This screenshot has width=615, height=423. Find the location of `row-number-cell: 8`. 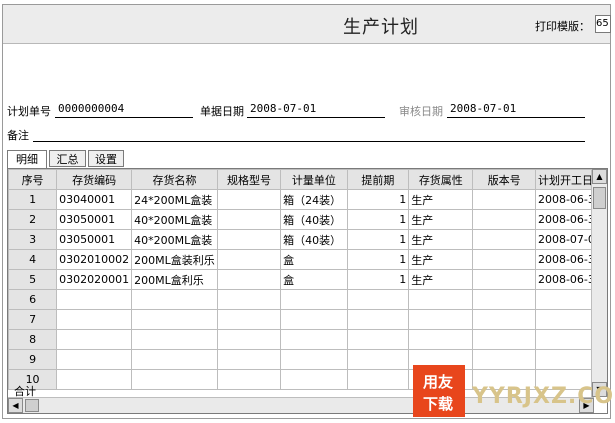

row-number-cell: 8 is located at coordinates (33, 339).